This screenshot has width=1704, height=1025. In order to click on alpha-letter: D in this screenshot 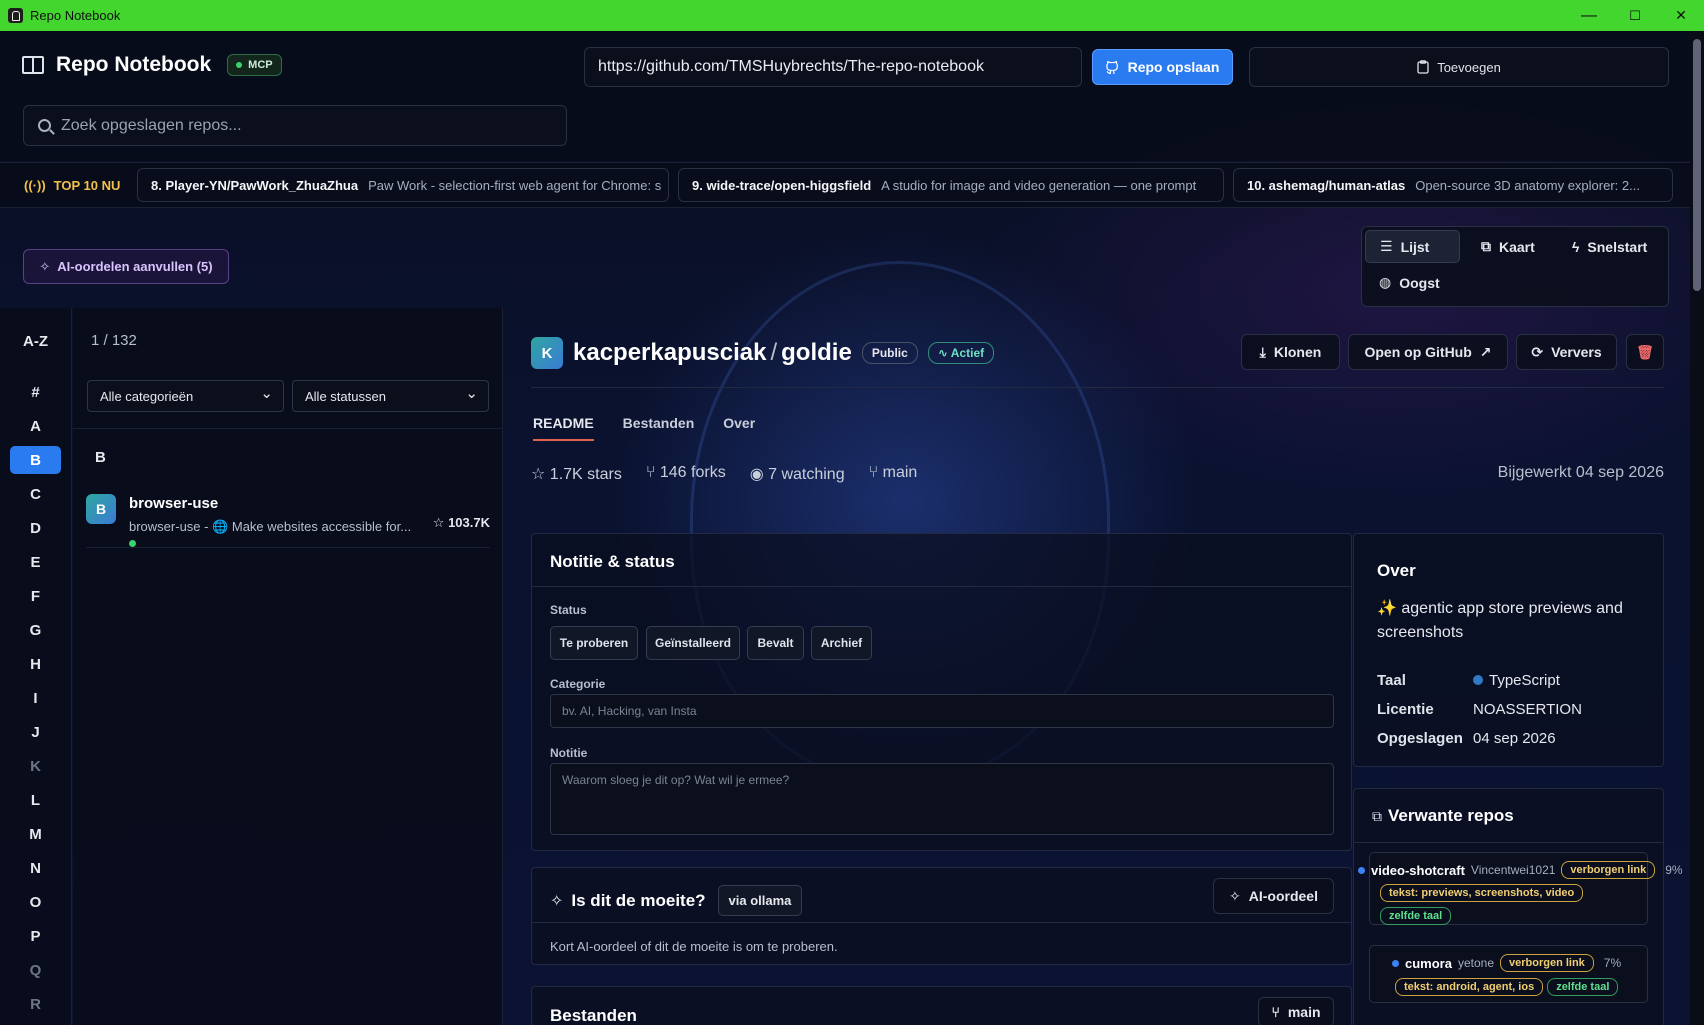, I will do `click(35, 528)`.